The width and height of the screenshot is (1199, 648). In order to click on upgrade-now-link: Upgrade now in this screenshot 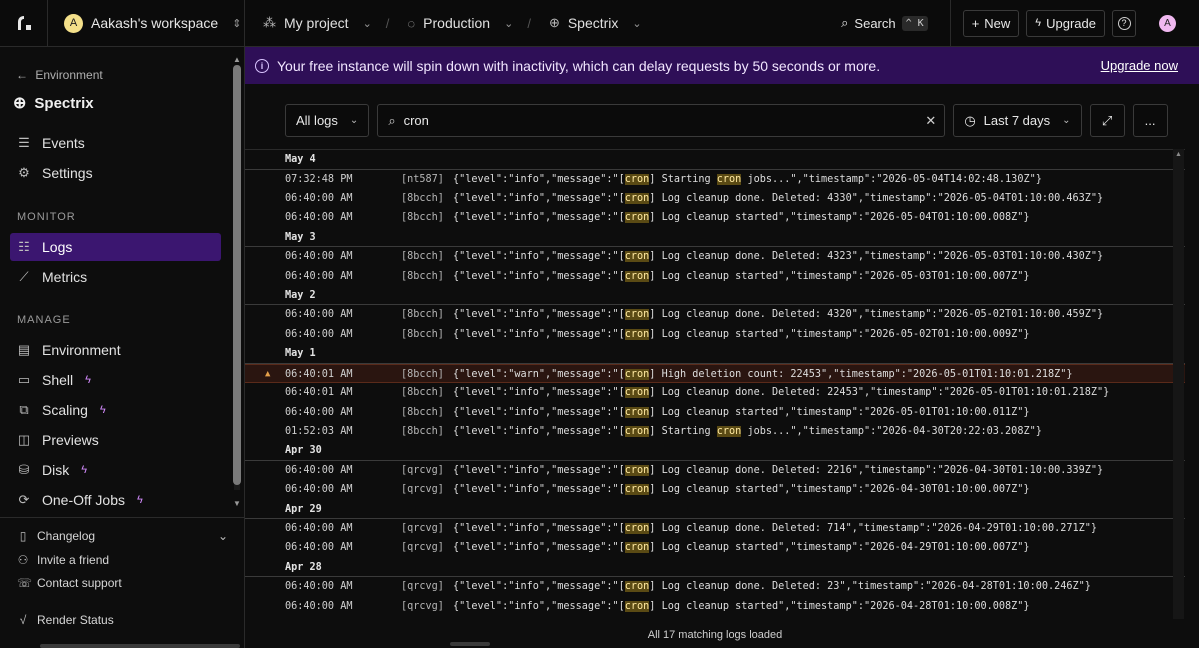, I will do `click(1139, 65)`.